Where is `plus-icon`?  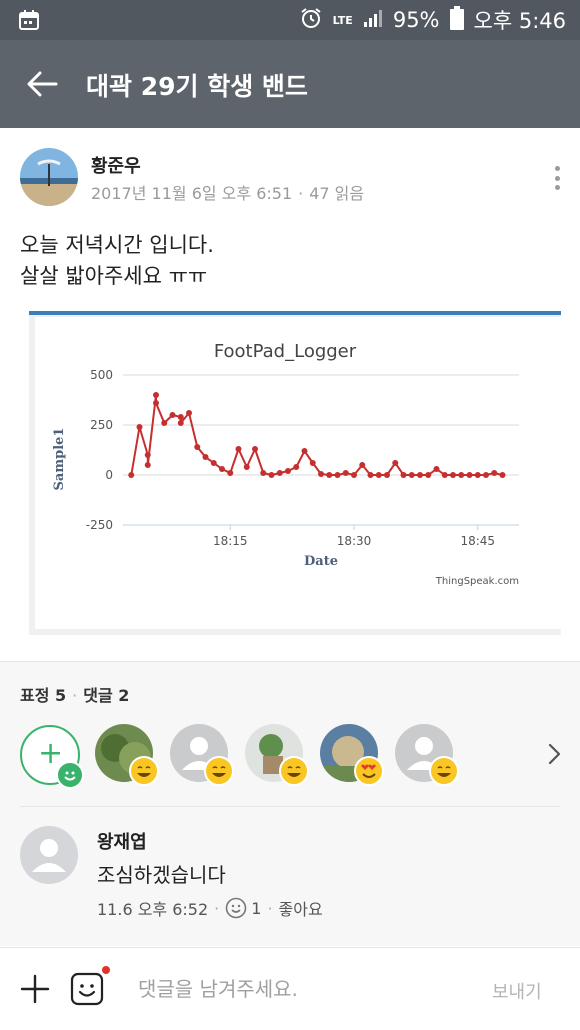
plus-icon is located at coordinates (35, 989).